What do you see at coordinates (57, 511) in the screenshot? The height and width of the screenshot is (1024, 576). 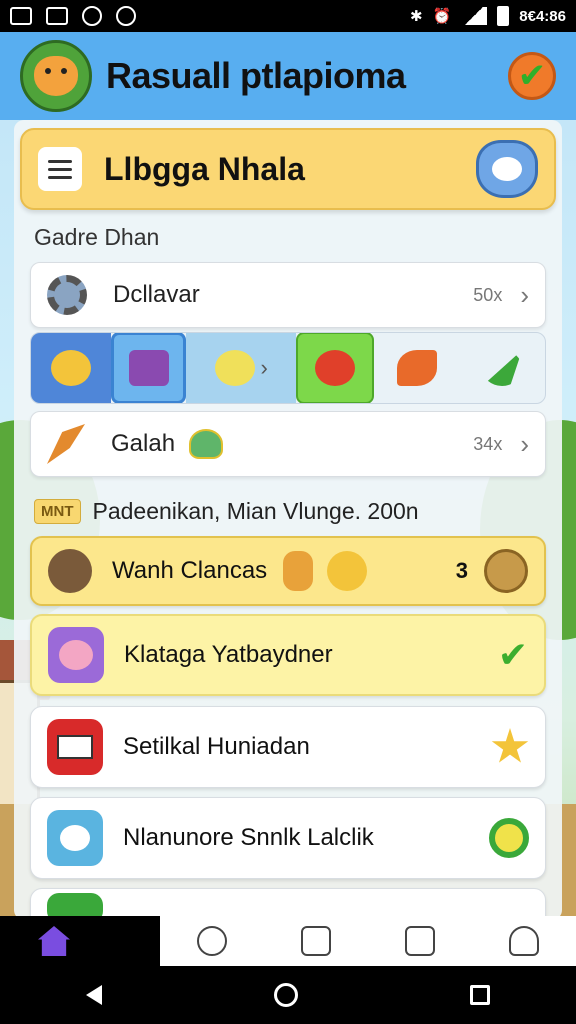 I see `promo-tag: MNT` at bounding box center [57, 511].